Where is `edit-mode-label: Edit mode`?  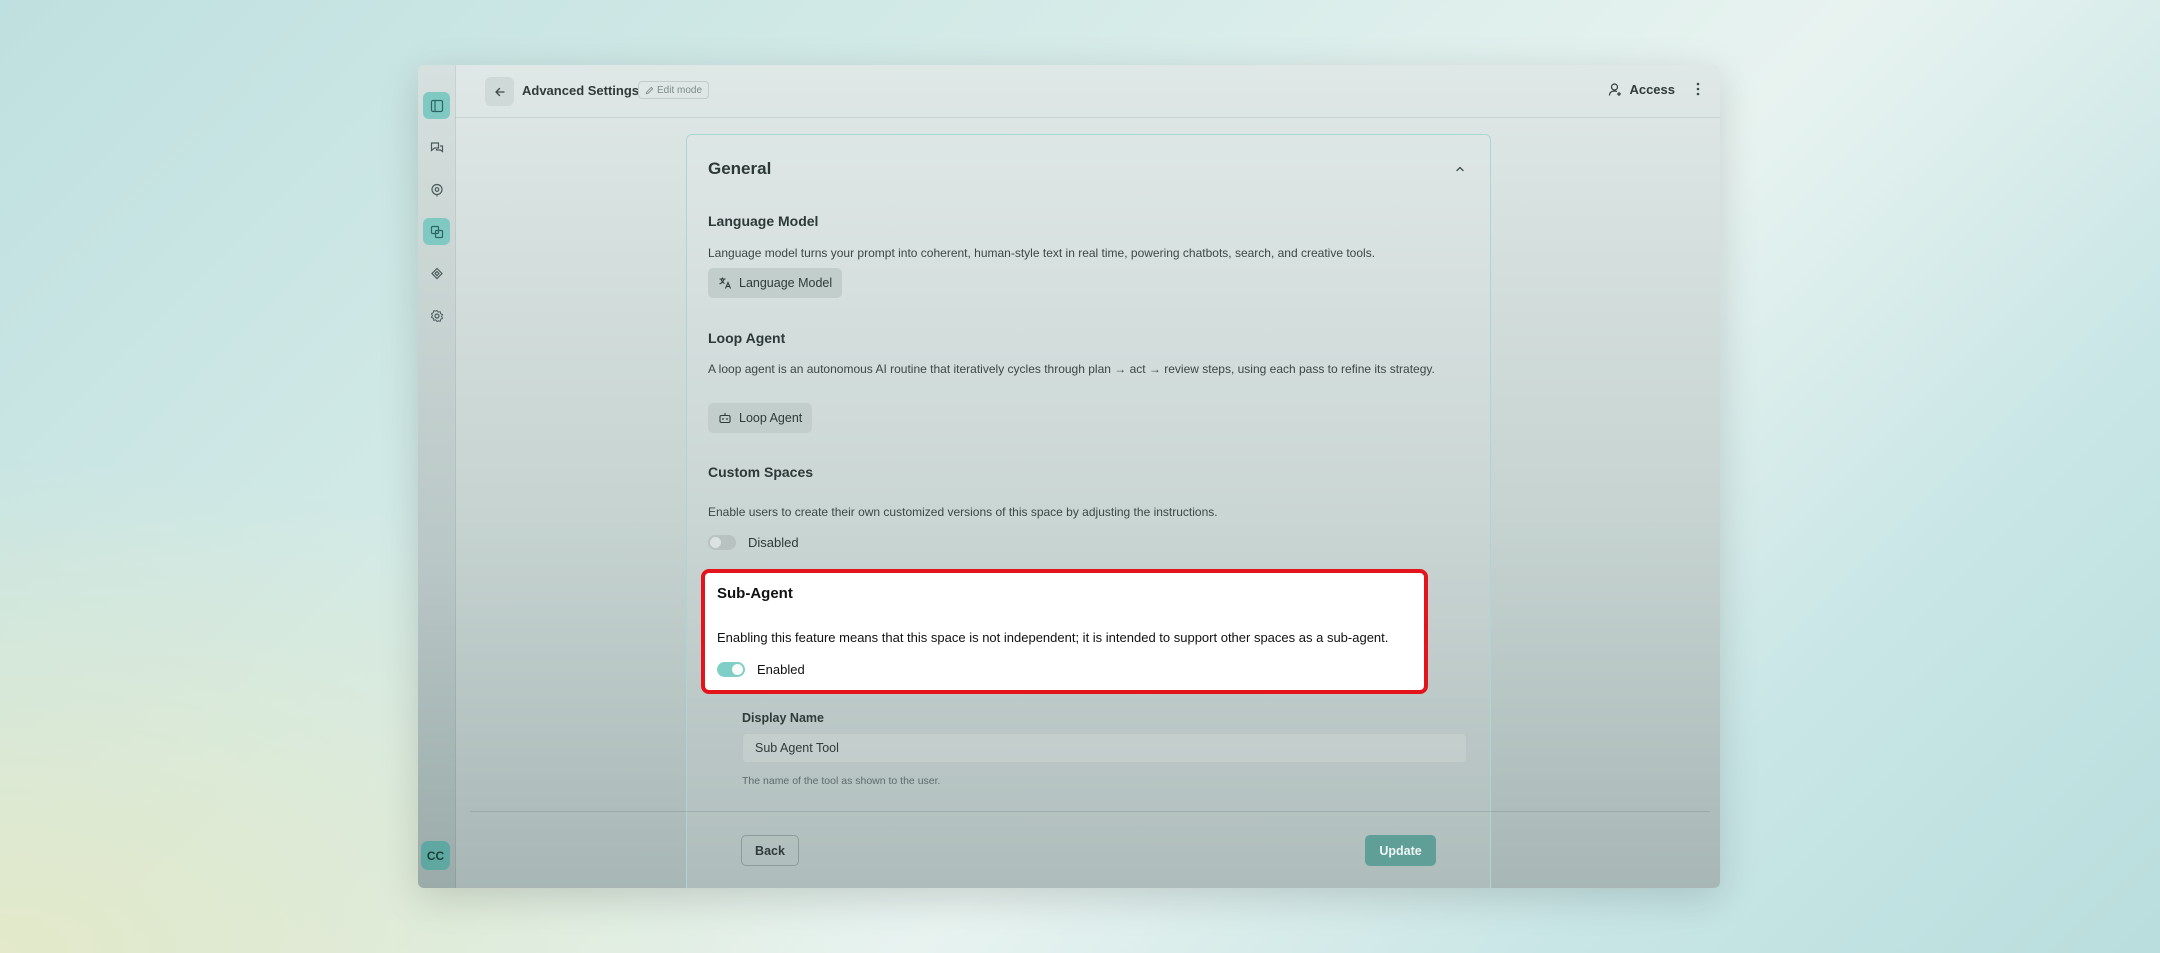
edit-mode-label: Edit mode is located at coordinates (680, 90).